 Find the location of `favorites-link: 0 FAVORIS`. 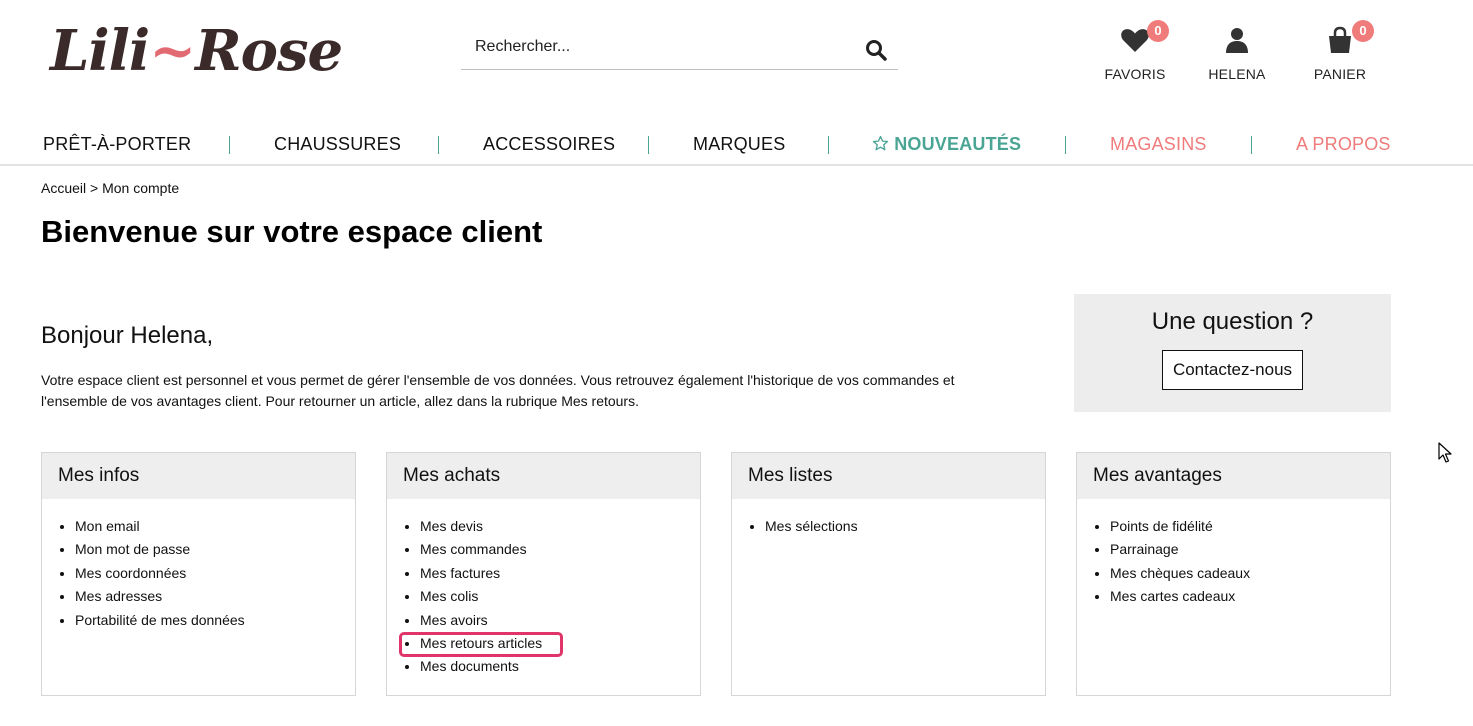

favorites-link: 0 FAVORIS is located at coordinates (1135, 51).